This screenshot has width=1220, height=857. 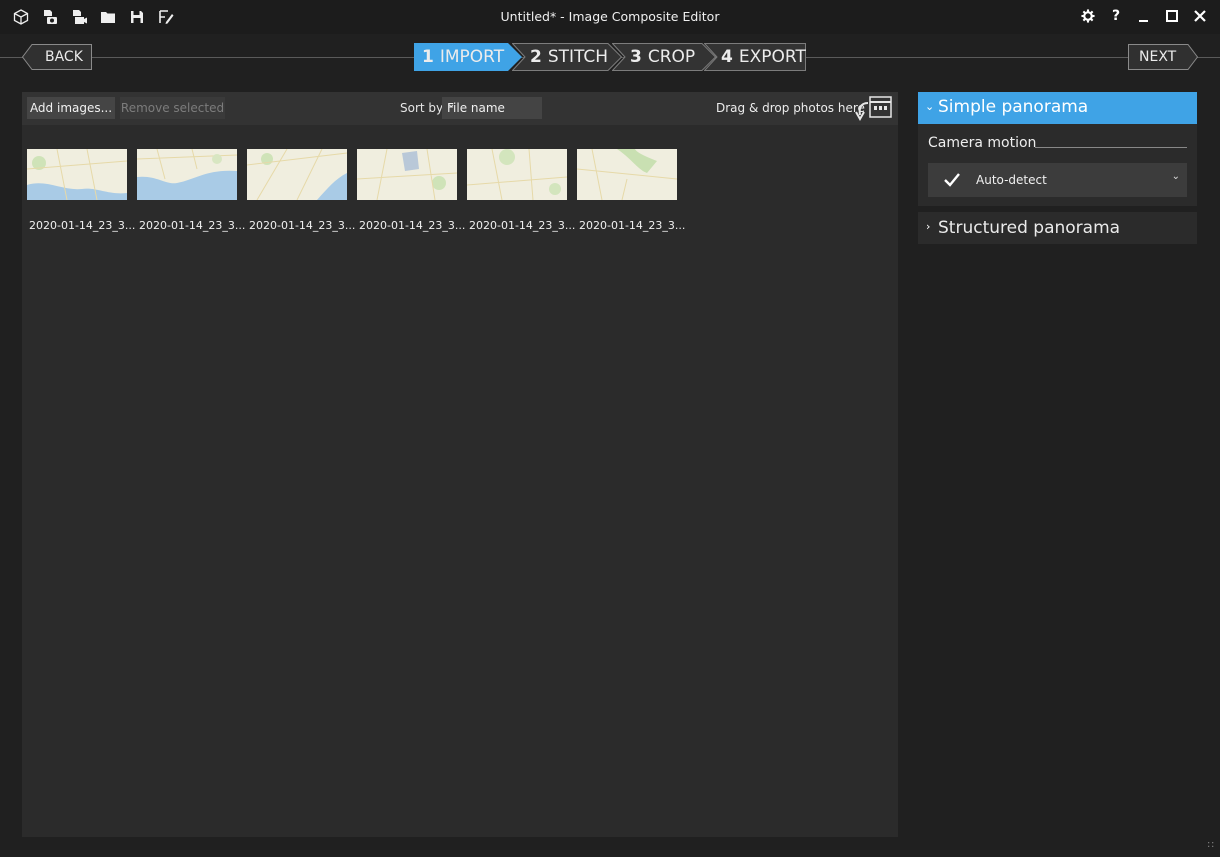 I want to click on step-crop-label: CROP, so click(x=671, y=57).